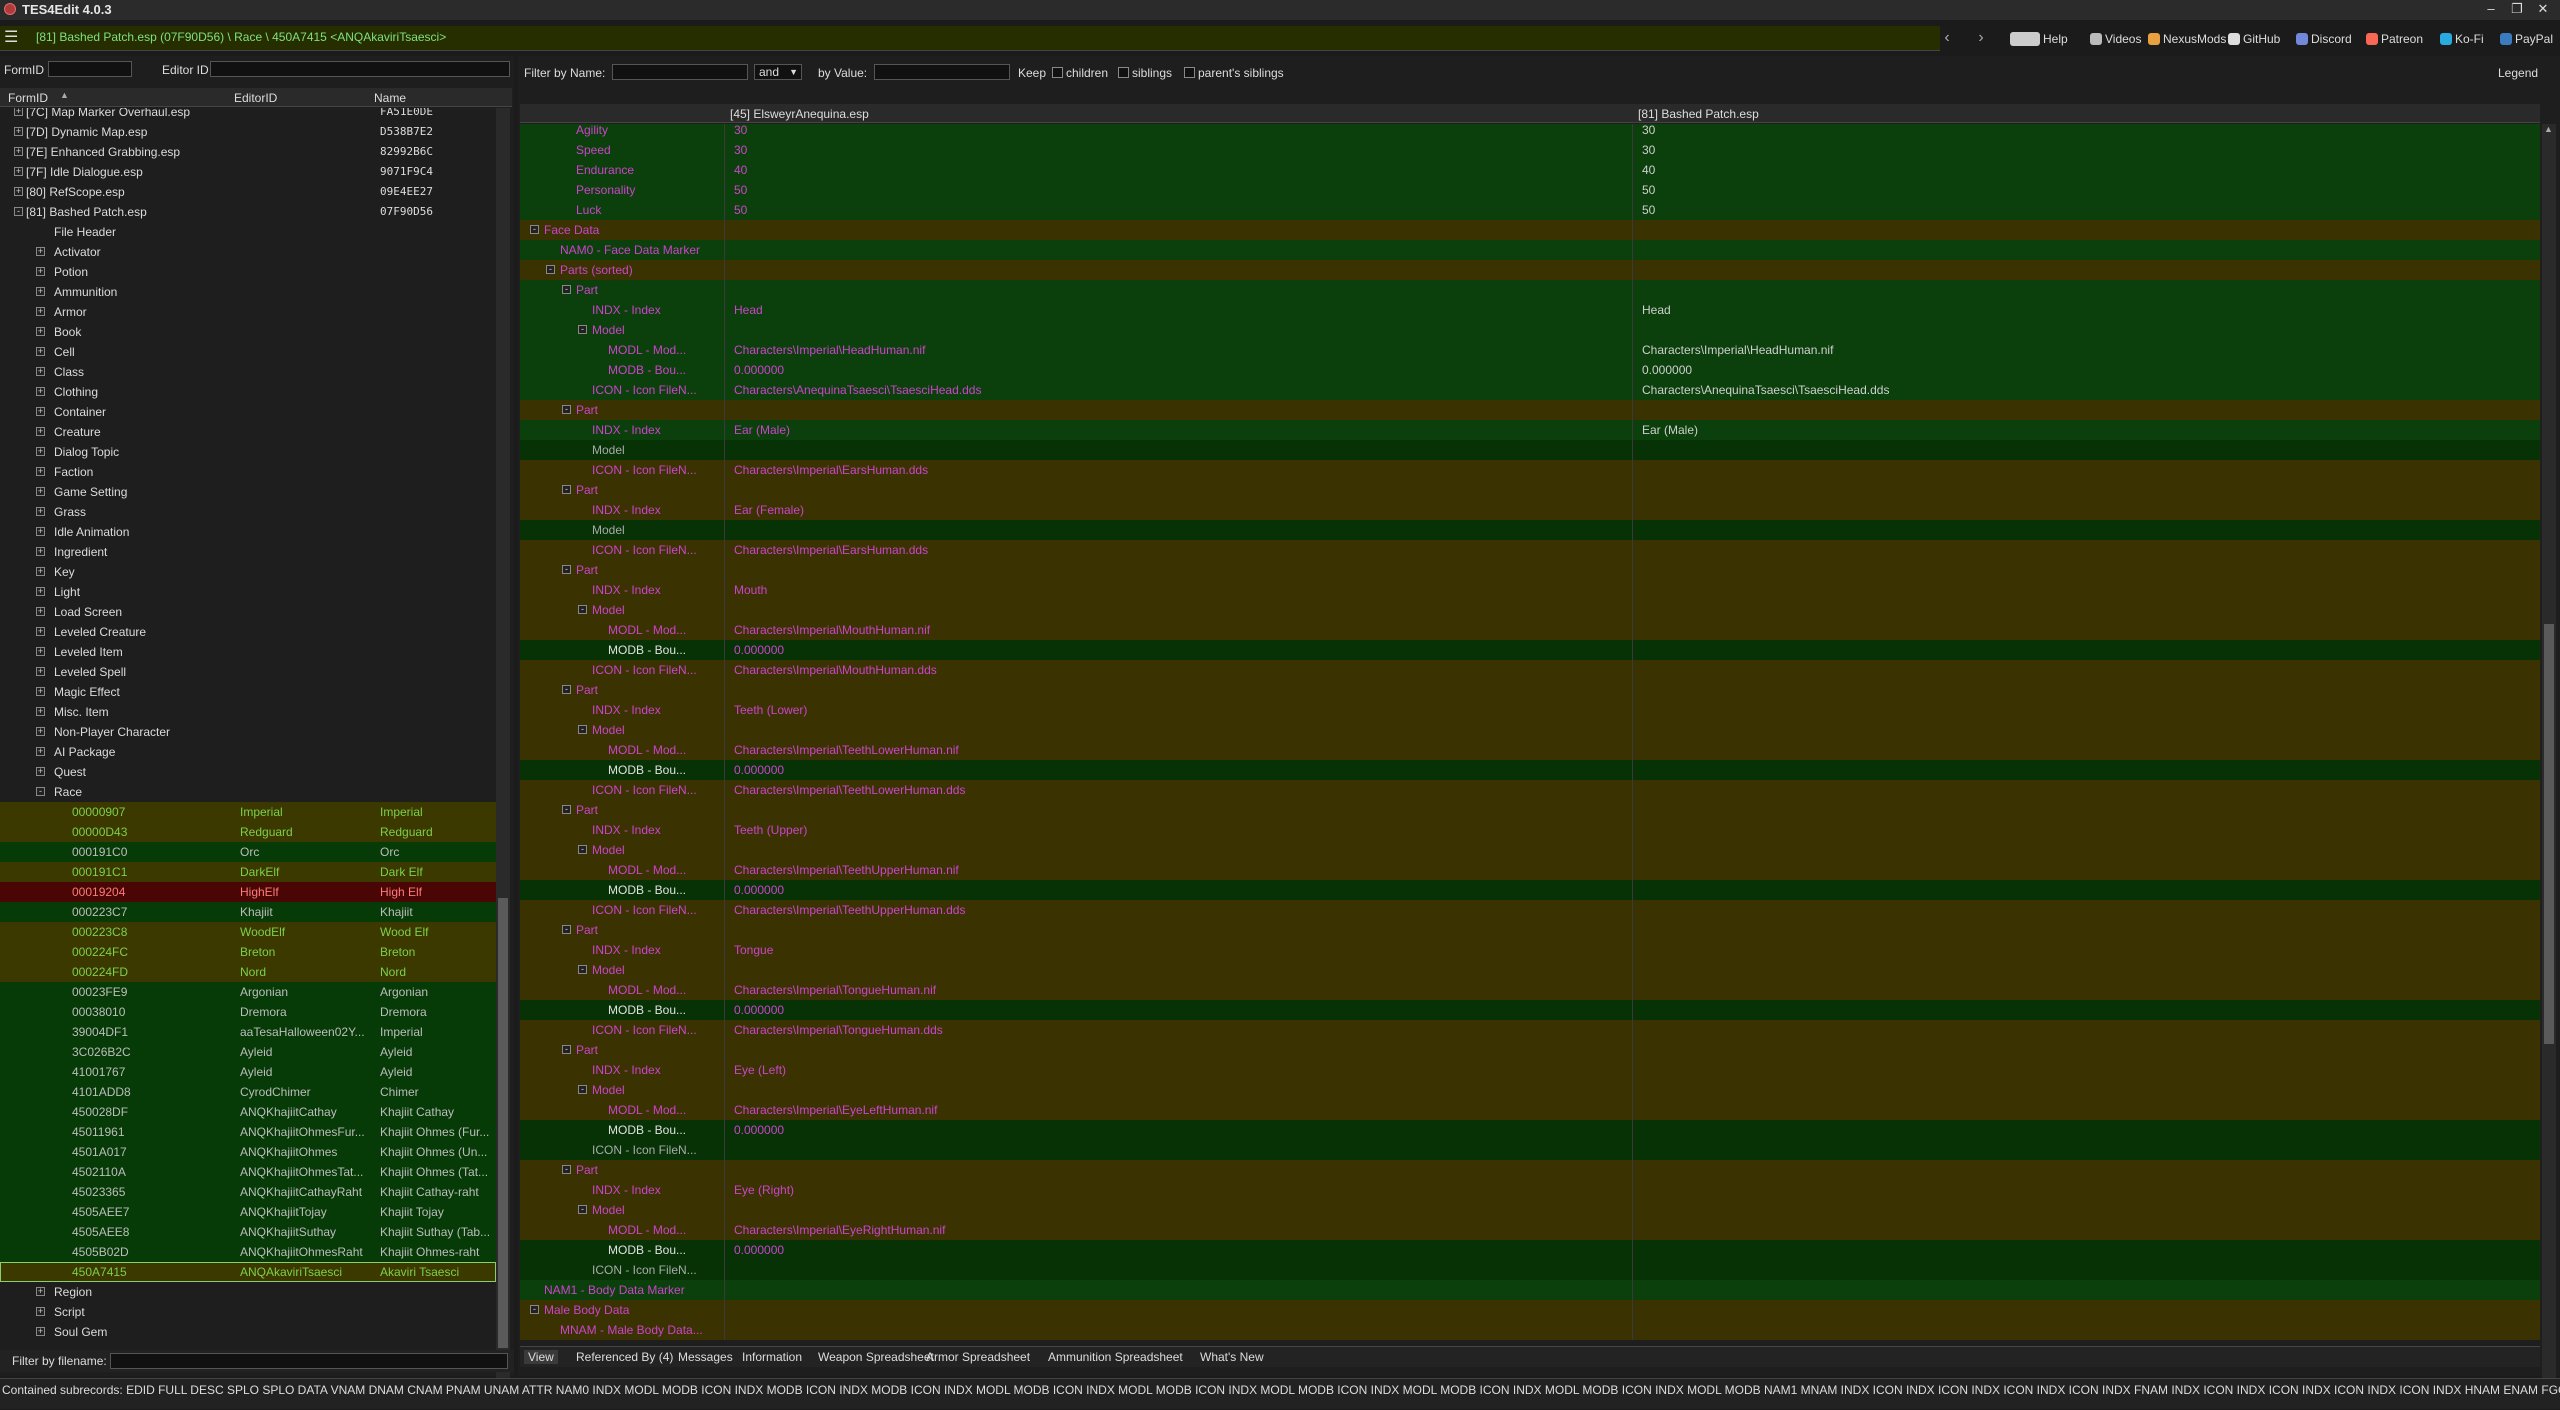 This screenshot has height=1410, width=2560. Describe the element at coordinates (835, 990) in the screenshot. I see `value-plugin-1: Characters\Imperial\TongueHuman.nif` at that location.